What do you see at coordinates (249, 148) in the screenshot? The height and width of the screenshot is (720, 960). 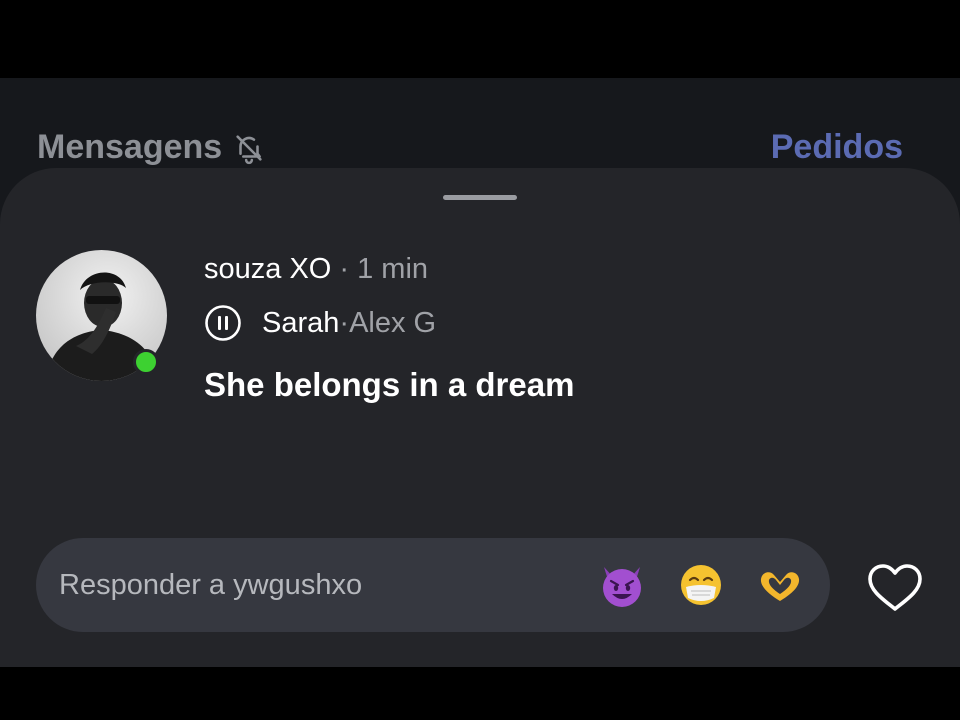 I see `bell-off-icon` at bounding box center [249, 148].